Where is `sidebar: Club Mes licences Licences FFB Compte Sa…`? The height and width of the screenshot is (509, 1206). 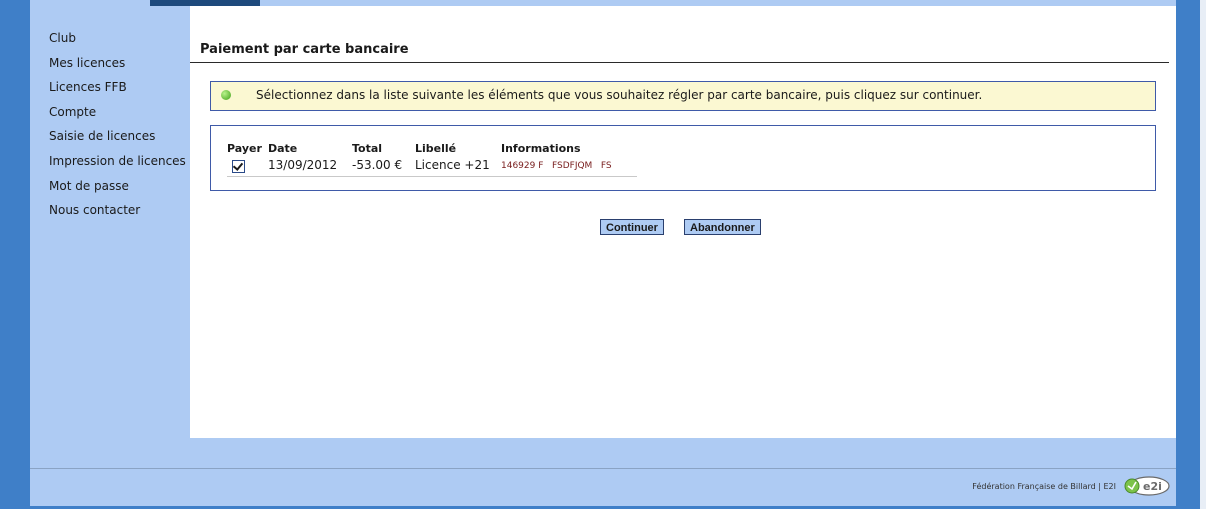 sidebar: Club Mes licences Licences FFB Compte Sa… is located at coordinates (110, 222).